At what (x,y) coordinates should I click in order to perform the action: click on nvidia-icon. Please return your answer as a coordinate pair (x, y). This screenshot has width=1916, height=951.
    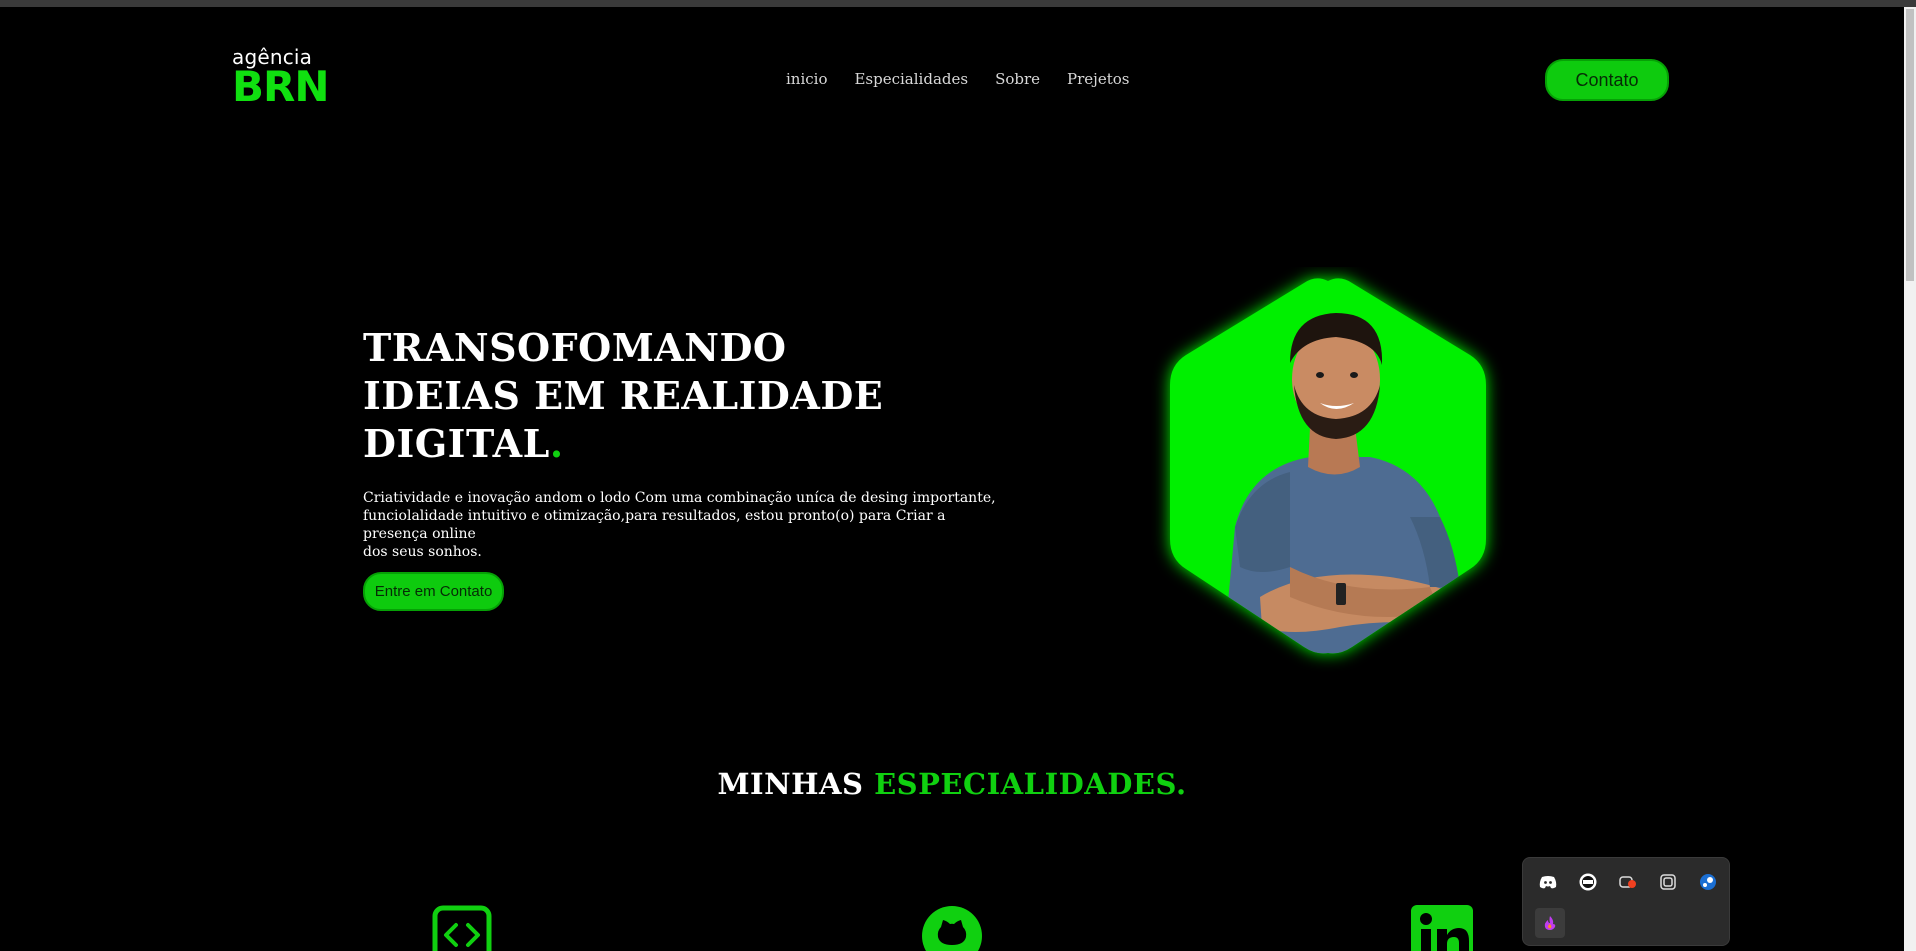
    Looking at the image, I should click on (1588, 882).